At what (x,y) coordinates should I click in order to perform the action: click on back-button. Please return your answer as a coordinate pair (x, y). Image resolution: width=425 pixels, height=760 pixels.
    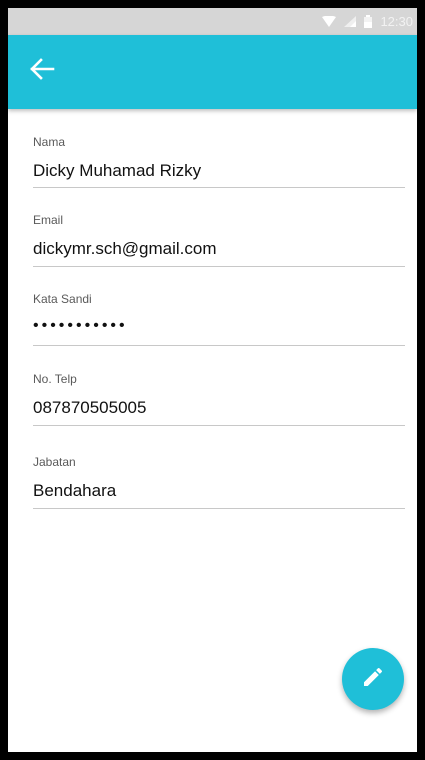
    Looking at the image, I should click on (42, 71).